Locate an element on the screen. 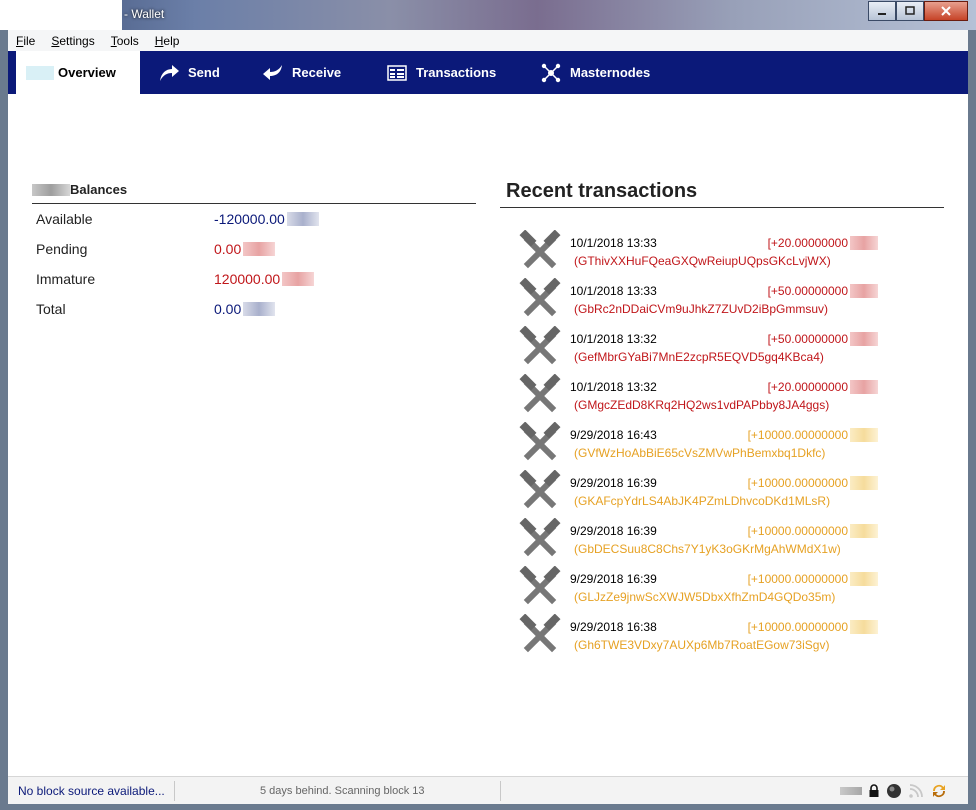 This screenshot has width=976, height=810. maximize-button is located at coordinates (910, 11).